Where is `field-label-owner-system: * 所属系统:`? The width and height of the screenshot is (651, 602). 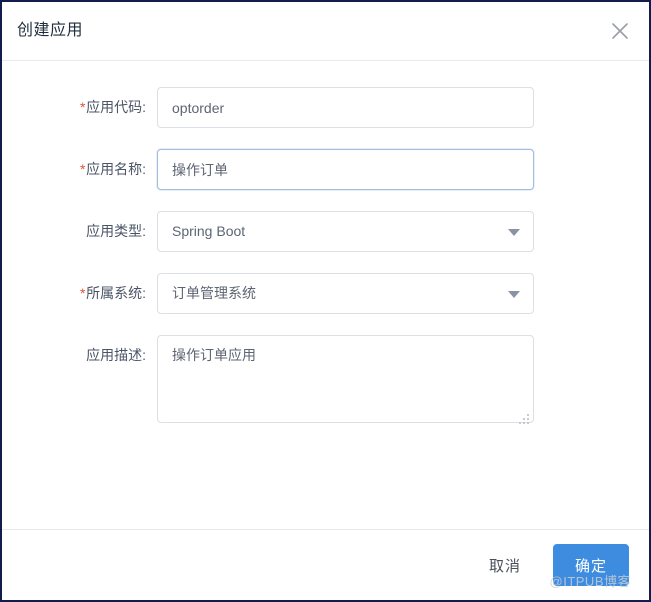
field-label-owner-system: * 所属系统: is located at coordinates (79, 288).